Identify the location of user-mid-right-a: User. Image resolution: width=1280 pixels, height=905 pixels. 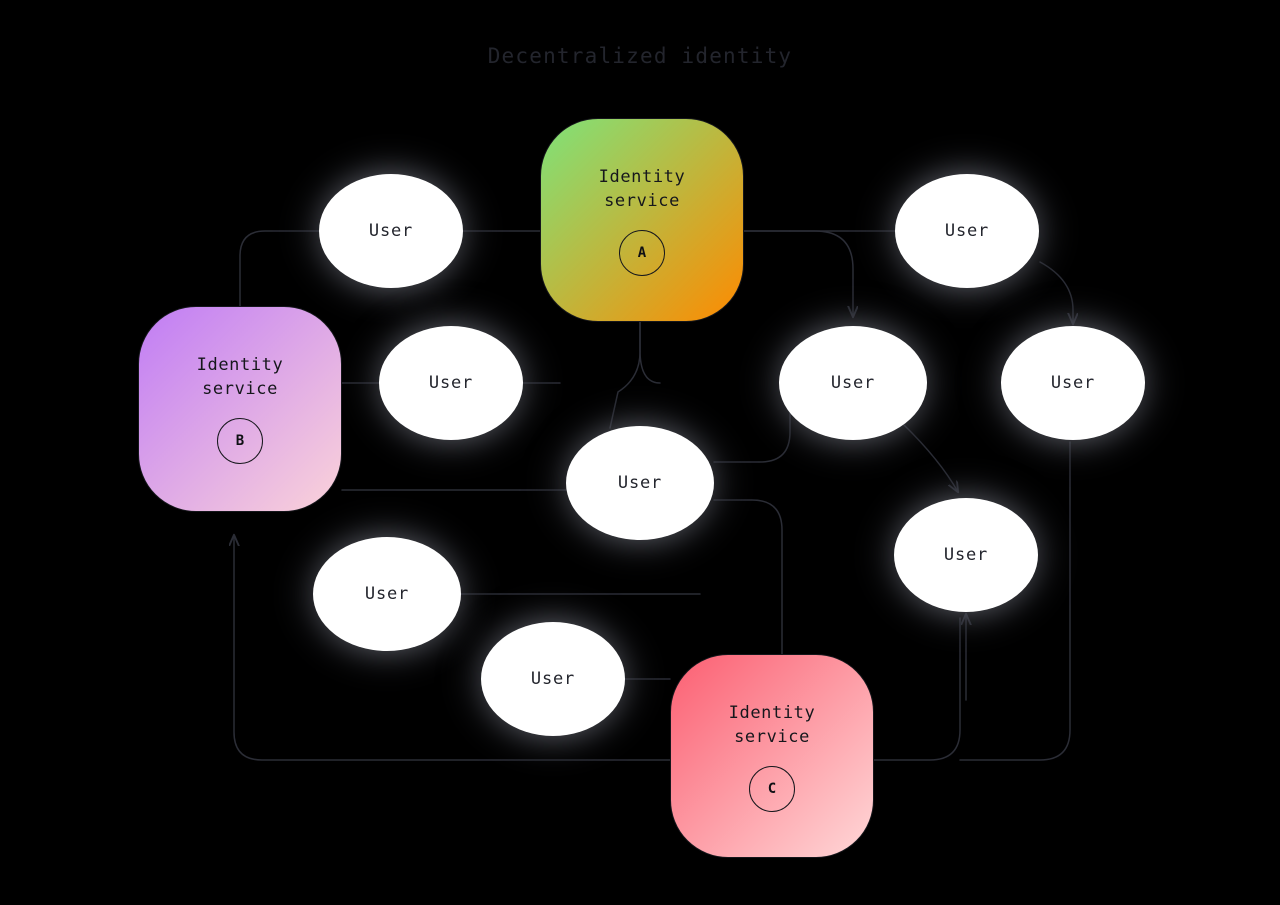
(853, 383).